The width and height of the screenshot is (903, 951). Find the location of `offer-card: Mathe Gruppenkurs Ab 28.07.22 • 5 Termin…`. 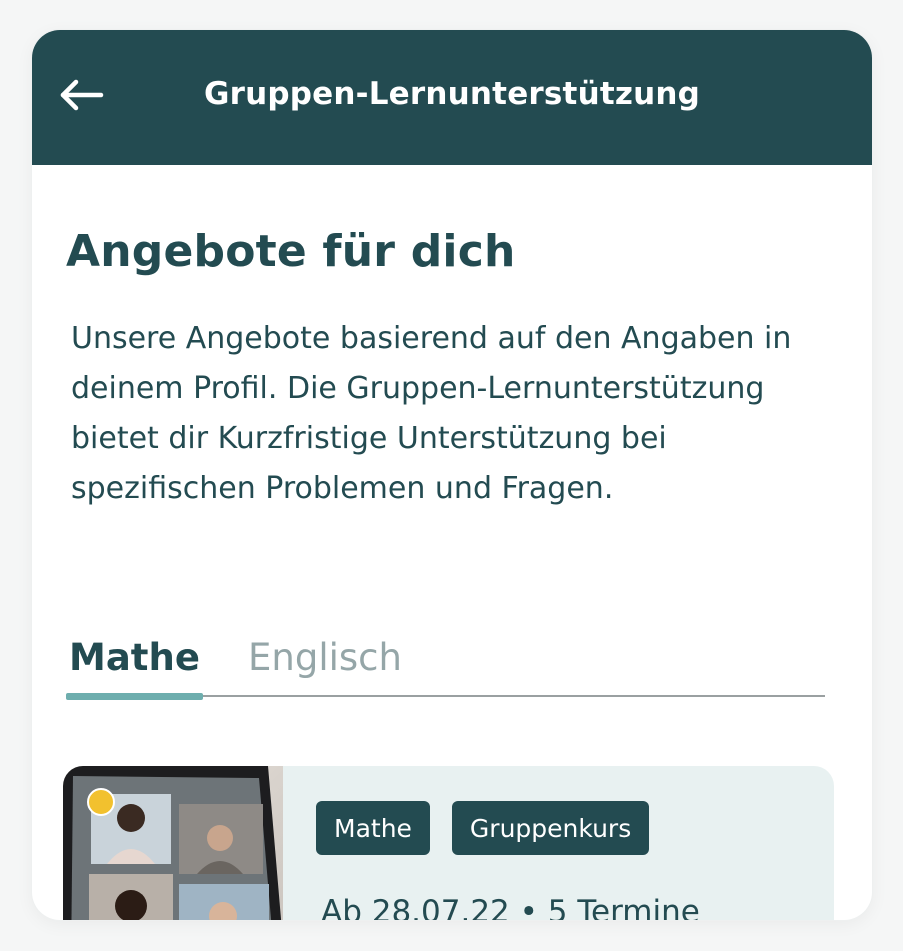

offer-card: Mathe Gruppenkurs Ab 28.07.22 • 5 Termin… is located at coordinates (448, 843).